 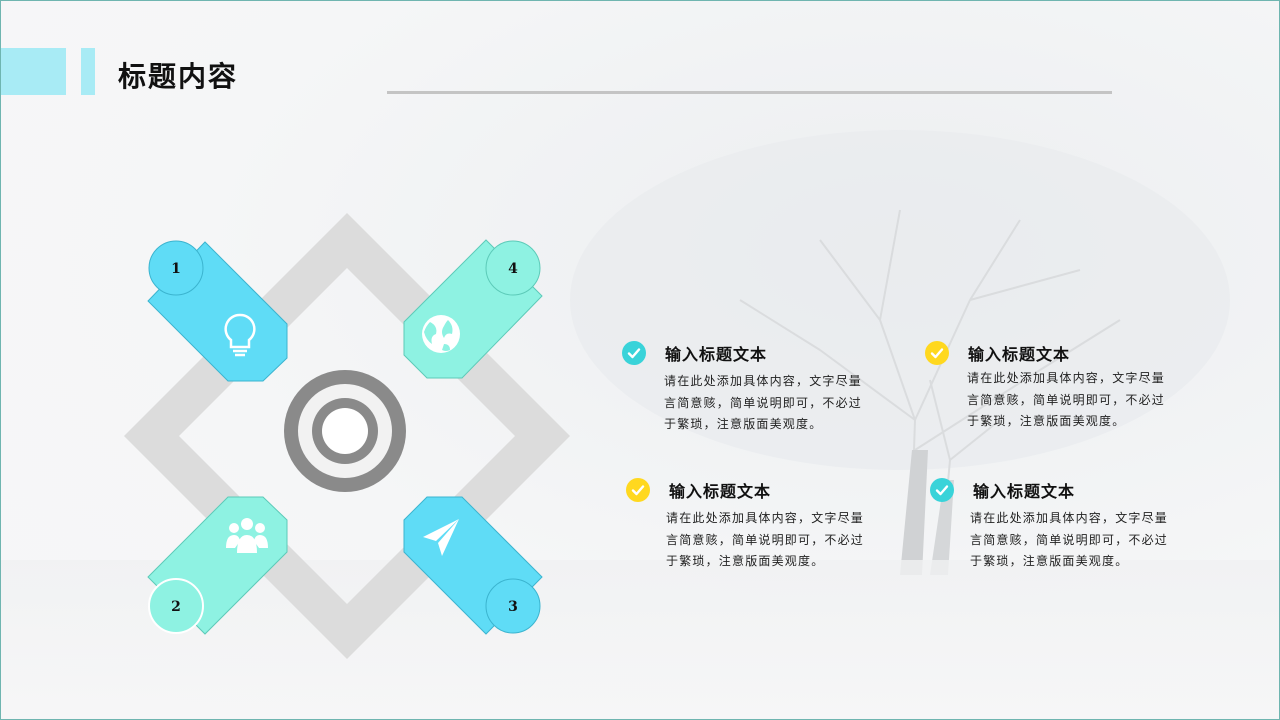 I want to click on segment-4: 4, so click(x=473, y=309).